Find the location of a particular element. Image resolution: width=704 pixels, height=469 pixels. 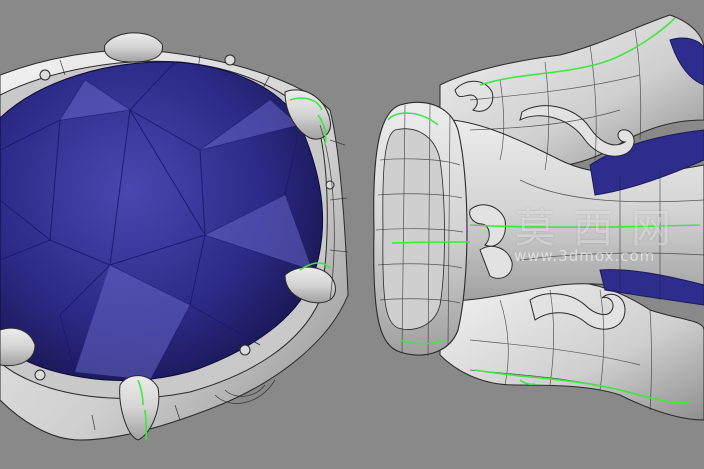

prong-top is located at coordinates (133, 47).